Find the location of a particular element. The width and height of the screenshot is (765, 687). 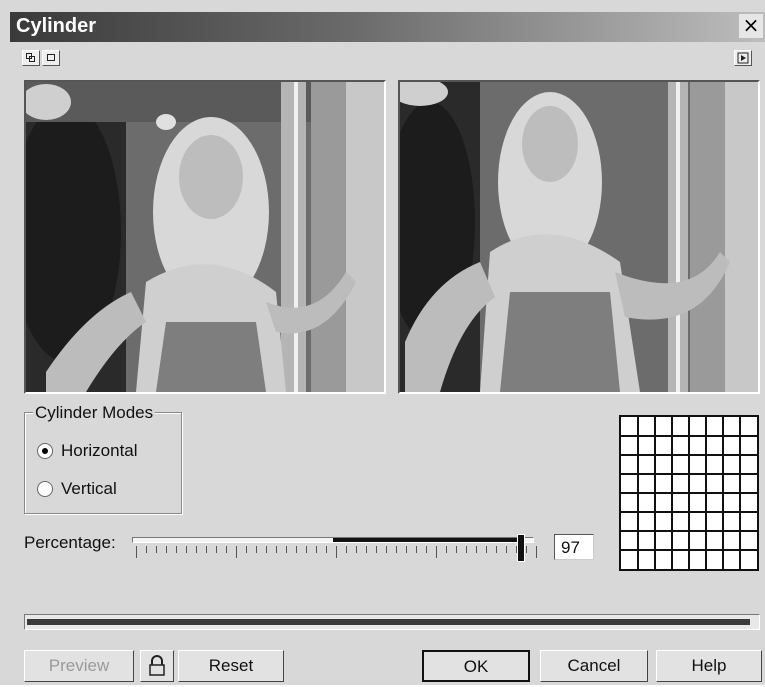

ok-button: OK is located at coordinates (476, 666).